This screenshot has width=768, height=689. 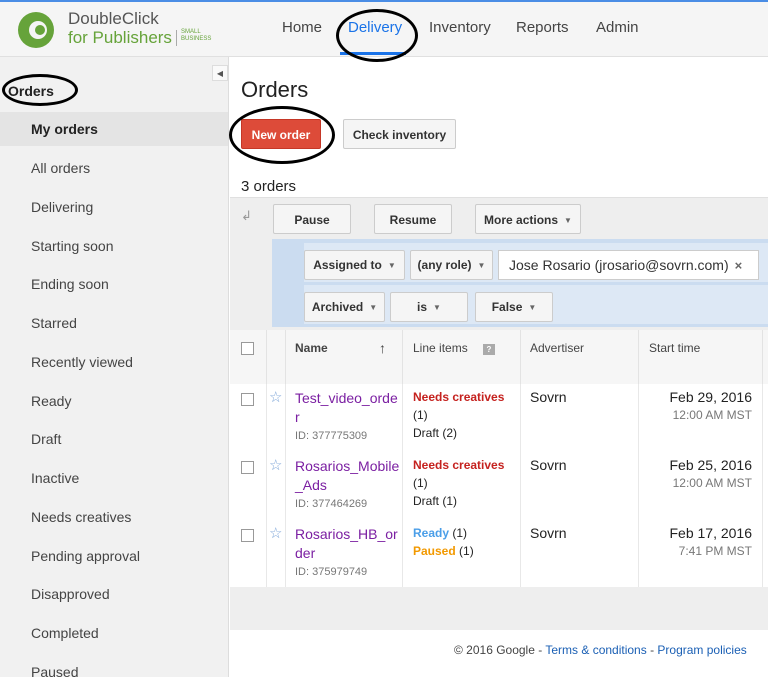 What do you see at coordinates (114, 168) in the screenshot?
I see `sidebar-item-all-orders: All orders` at bounding box center [114, 168].